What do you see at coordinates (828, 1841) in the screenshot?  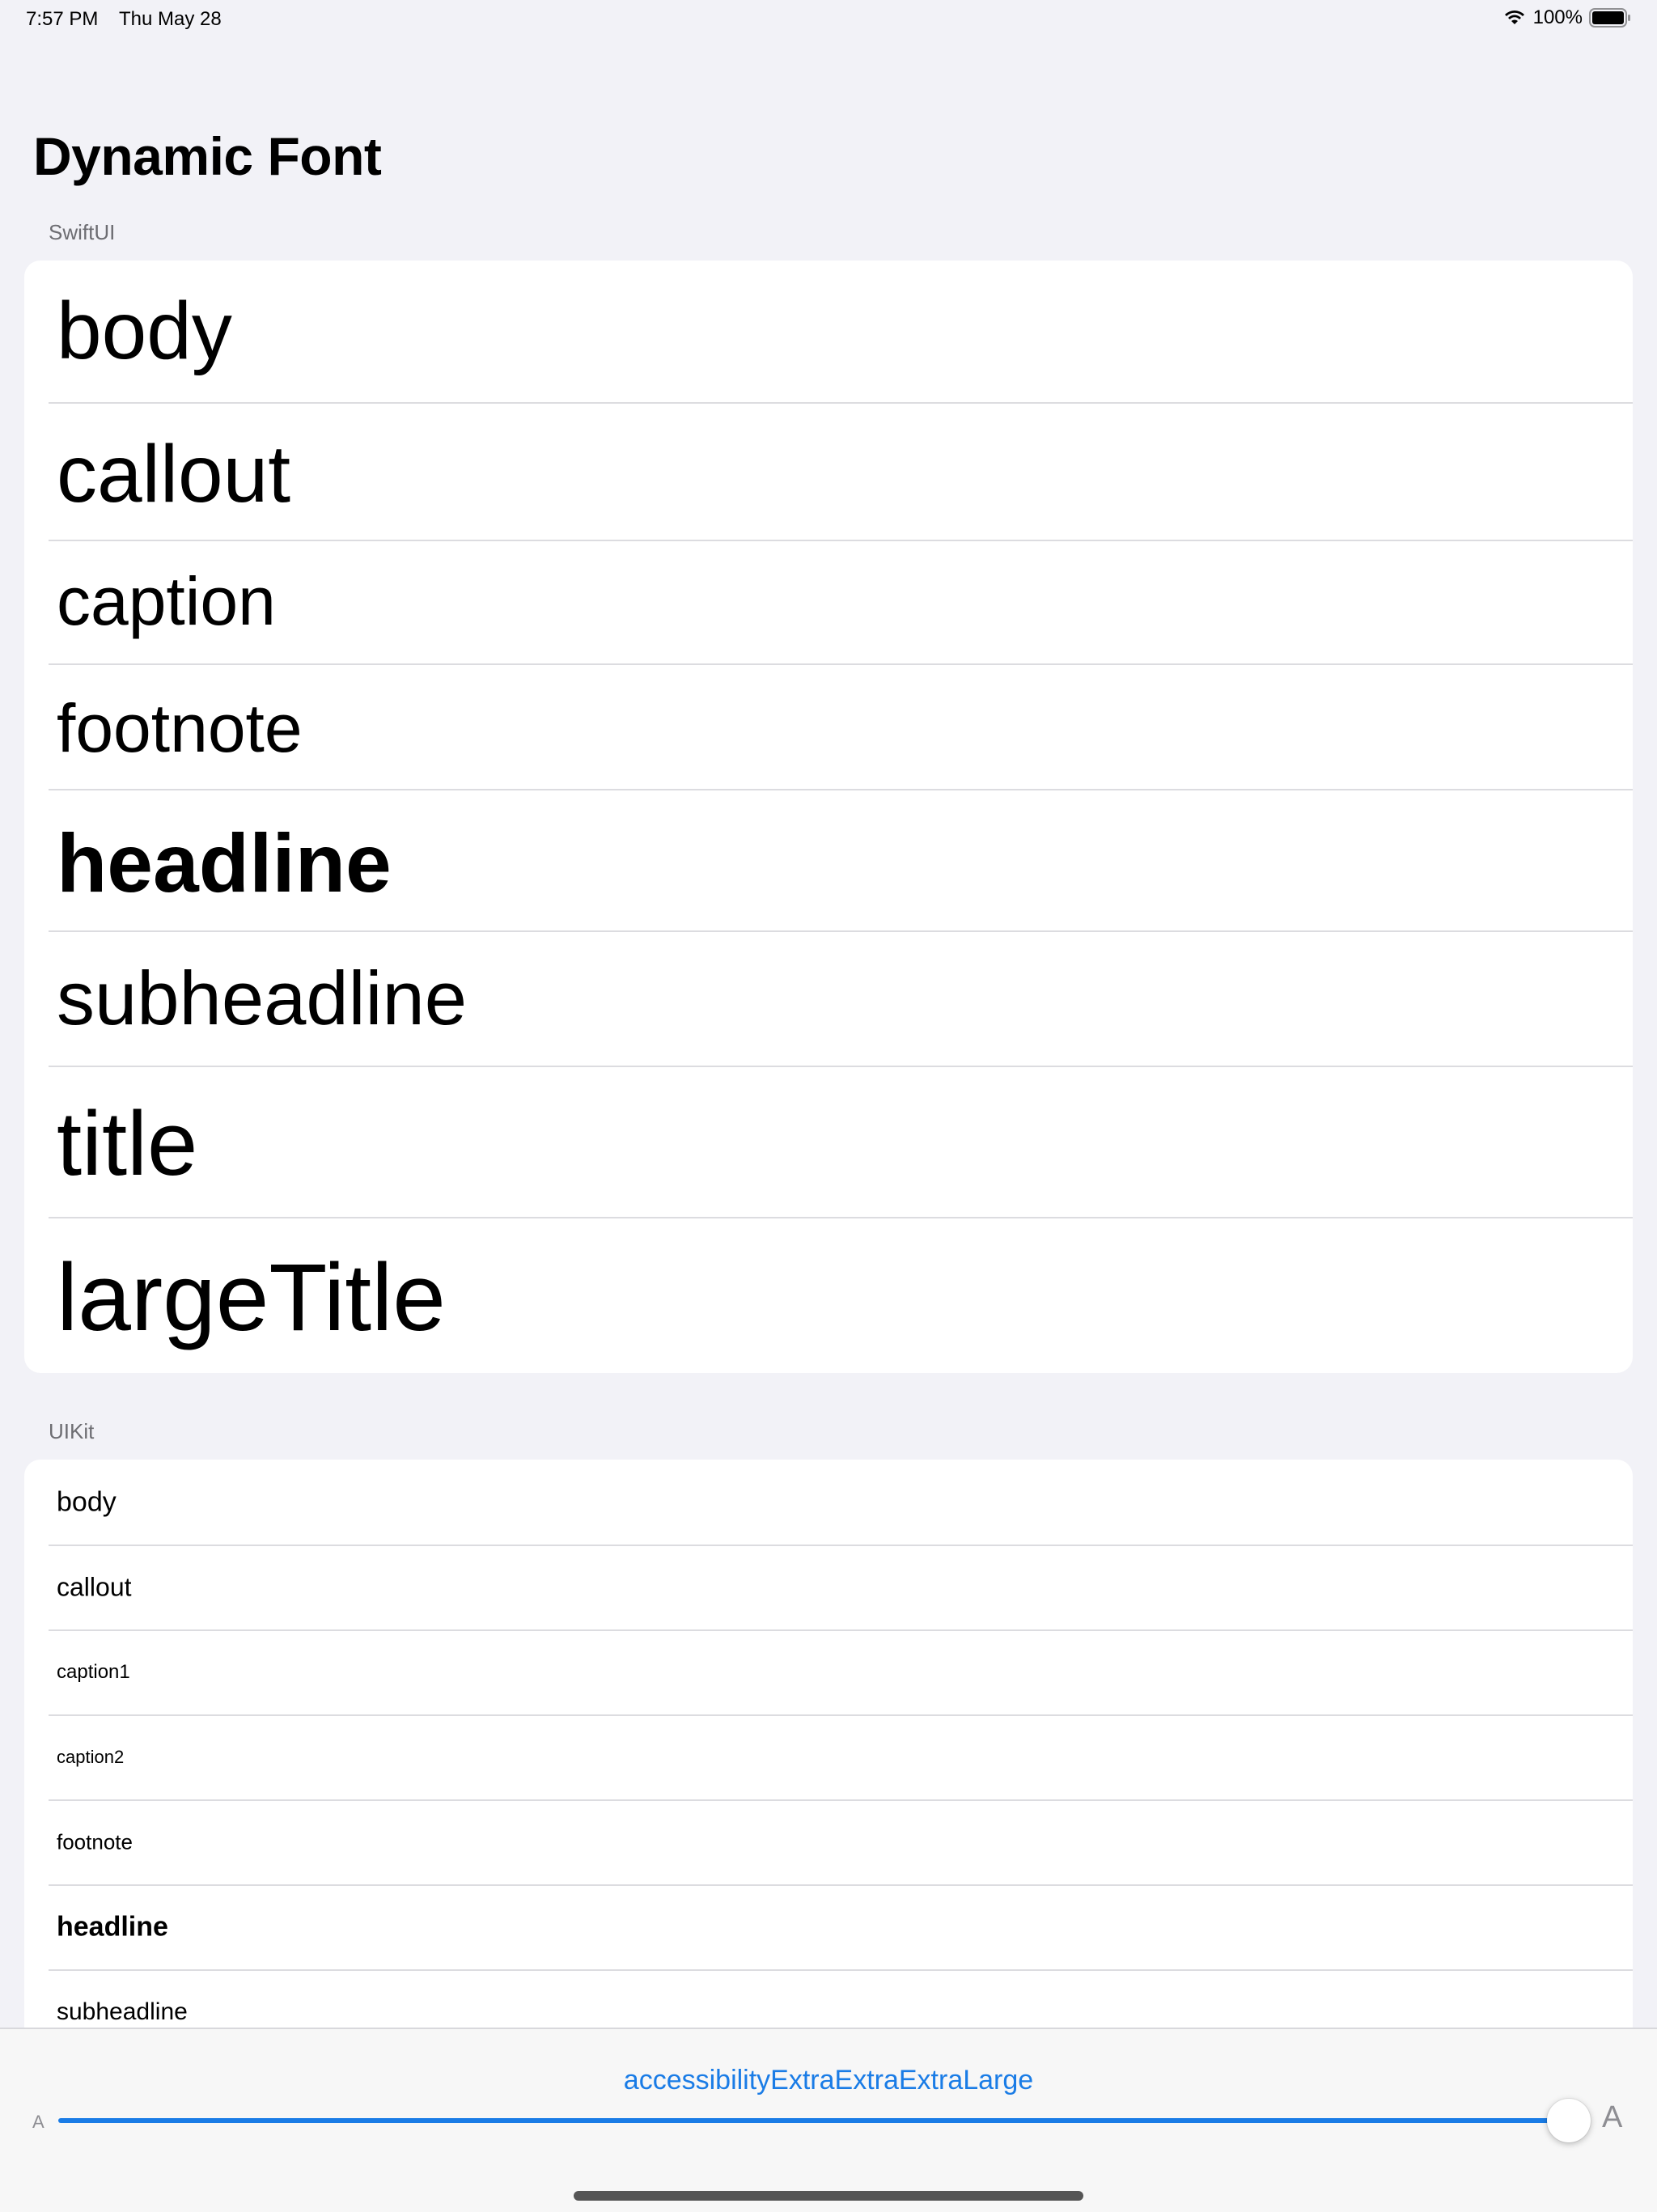 I see `list-item-uikit-footnote: footnote` at bounding box center [828, 1841].